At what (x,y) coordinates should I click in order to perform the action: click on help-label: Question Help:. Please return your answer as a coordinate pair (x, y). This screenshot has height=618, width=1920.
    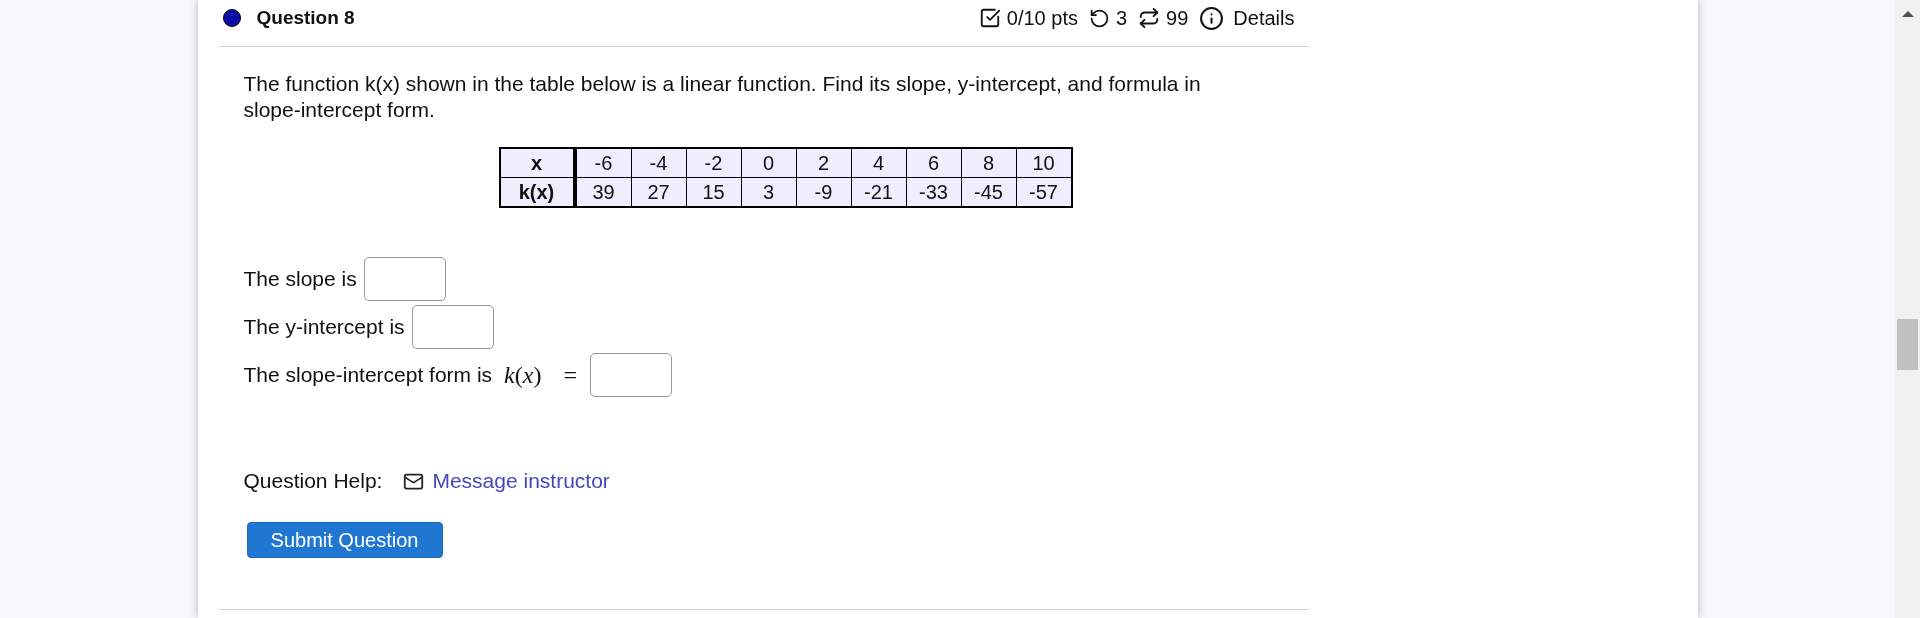
    Looking at the image, I should click on (313, 481).